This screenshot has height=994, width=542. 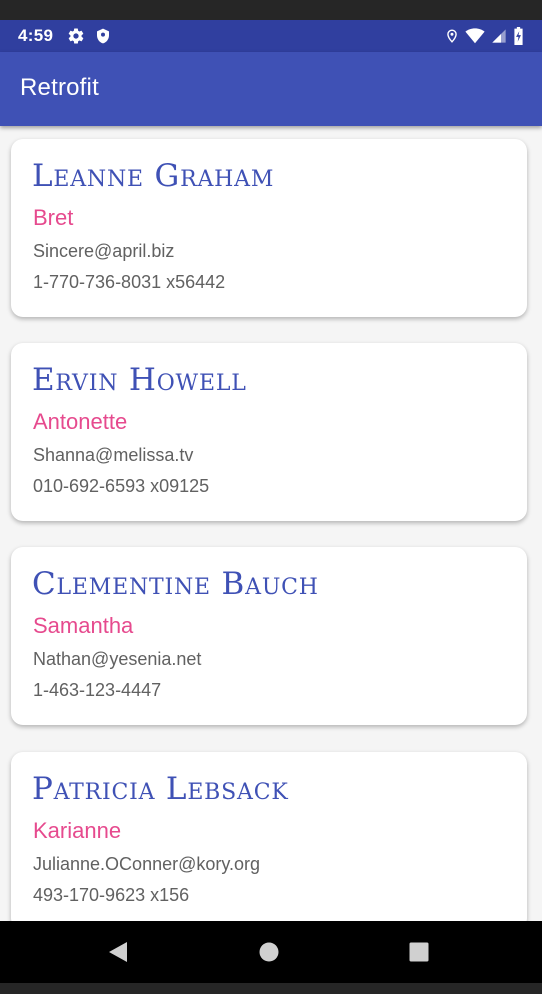 I want to click on user-username: Antonette, so click(x=80, y=421).